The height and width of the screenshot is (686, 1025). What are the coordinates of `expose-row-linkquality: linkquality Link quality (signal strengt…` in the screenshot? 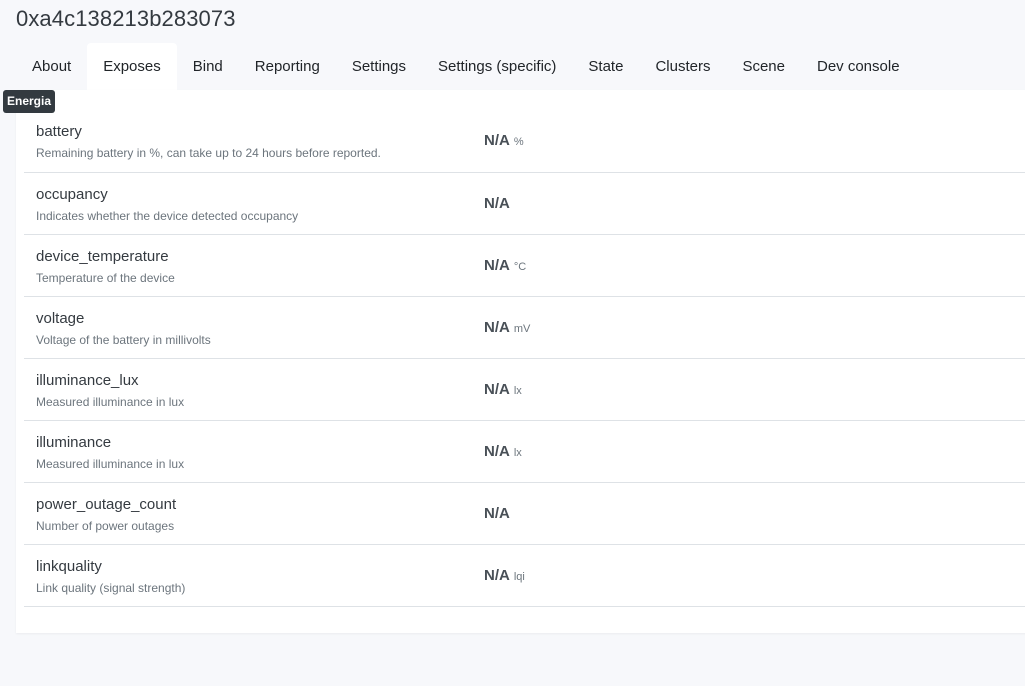 It's located at (524, 576).